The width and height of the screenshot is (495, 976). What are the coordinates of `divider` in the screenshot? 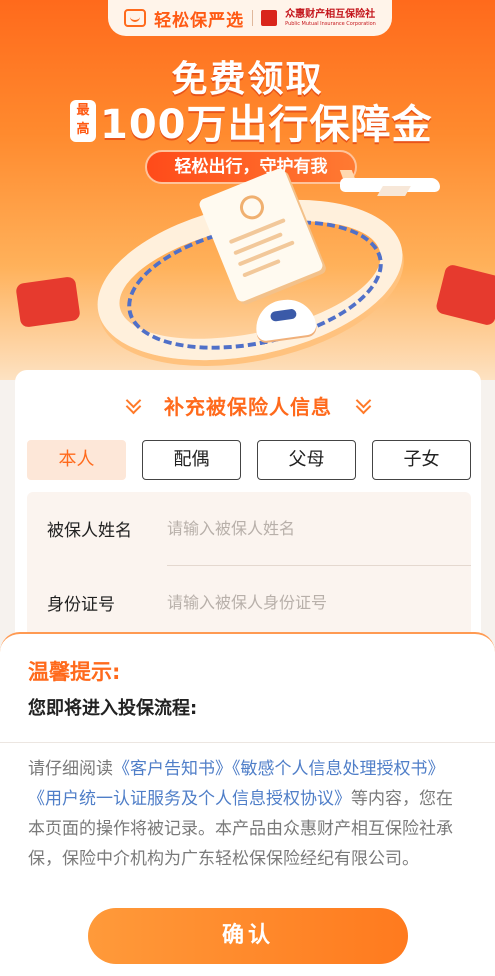 It's located at (247, 742).